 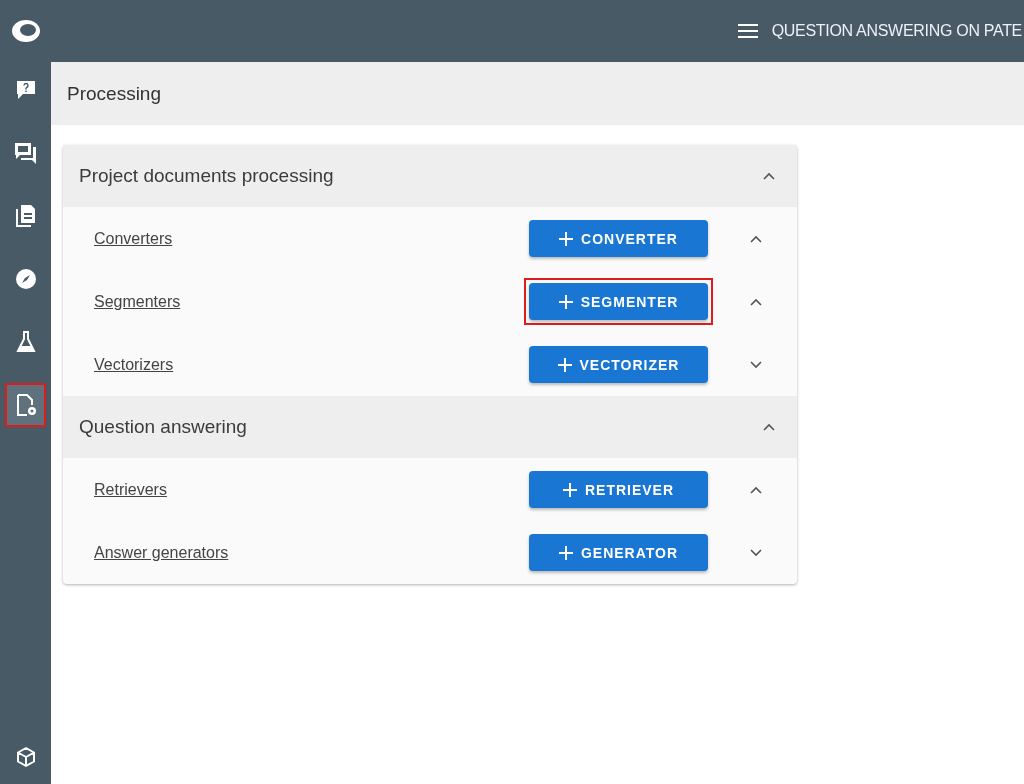 I want to click on section-title: Project documents processing, so click(x=206, y=176).